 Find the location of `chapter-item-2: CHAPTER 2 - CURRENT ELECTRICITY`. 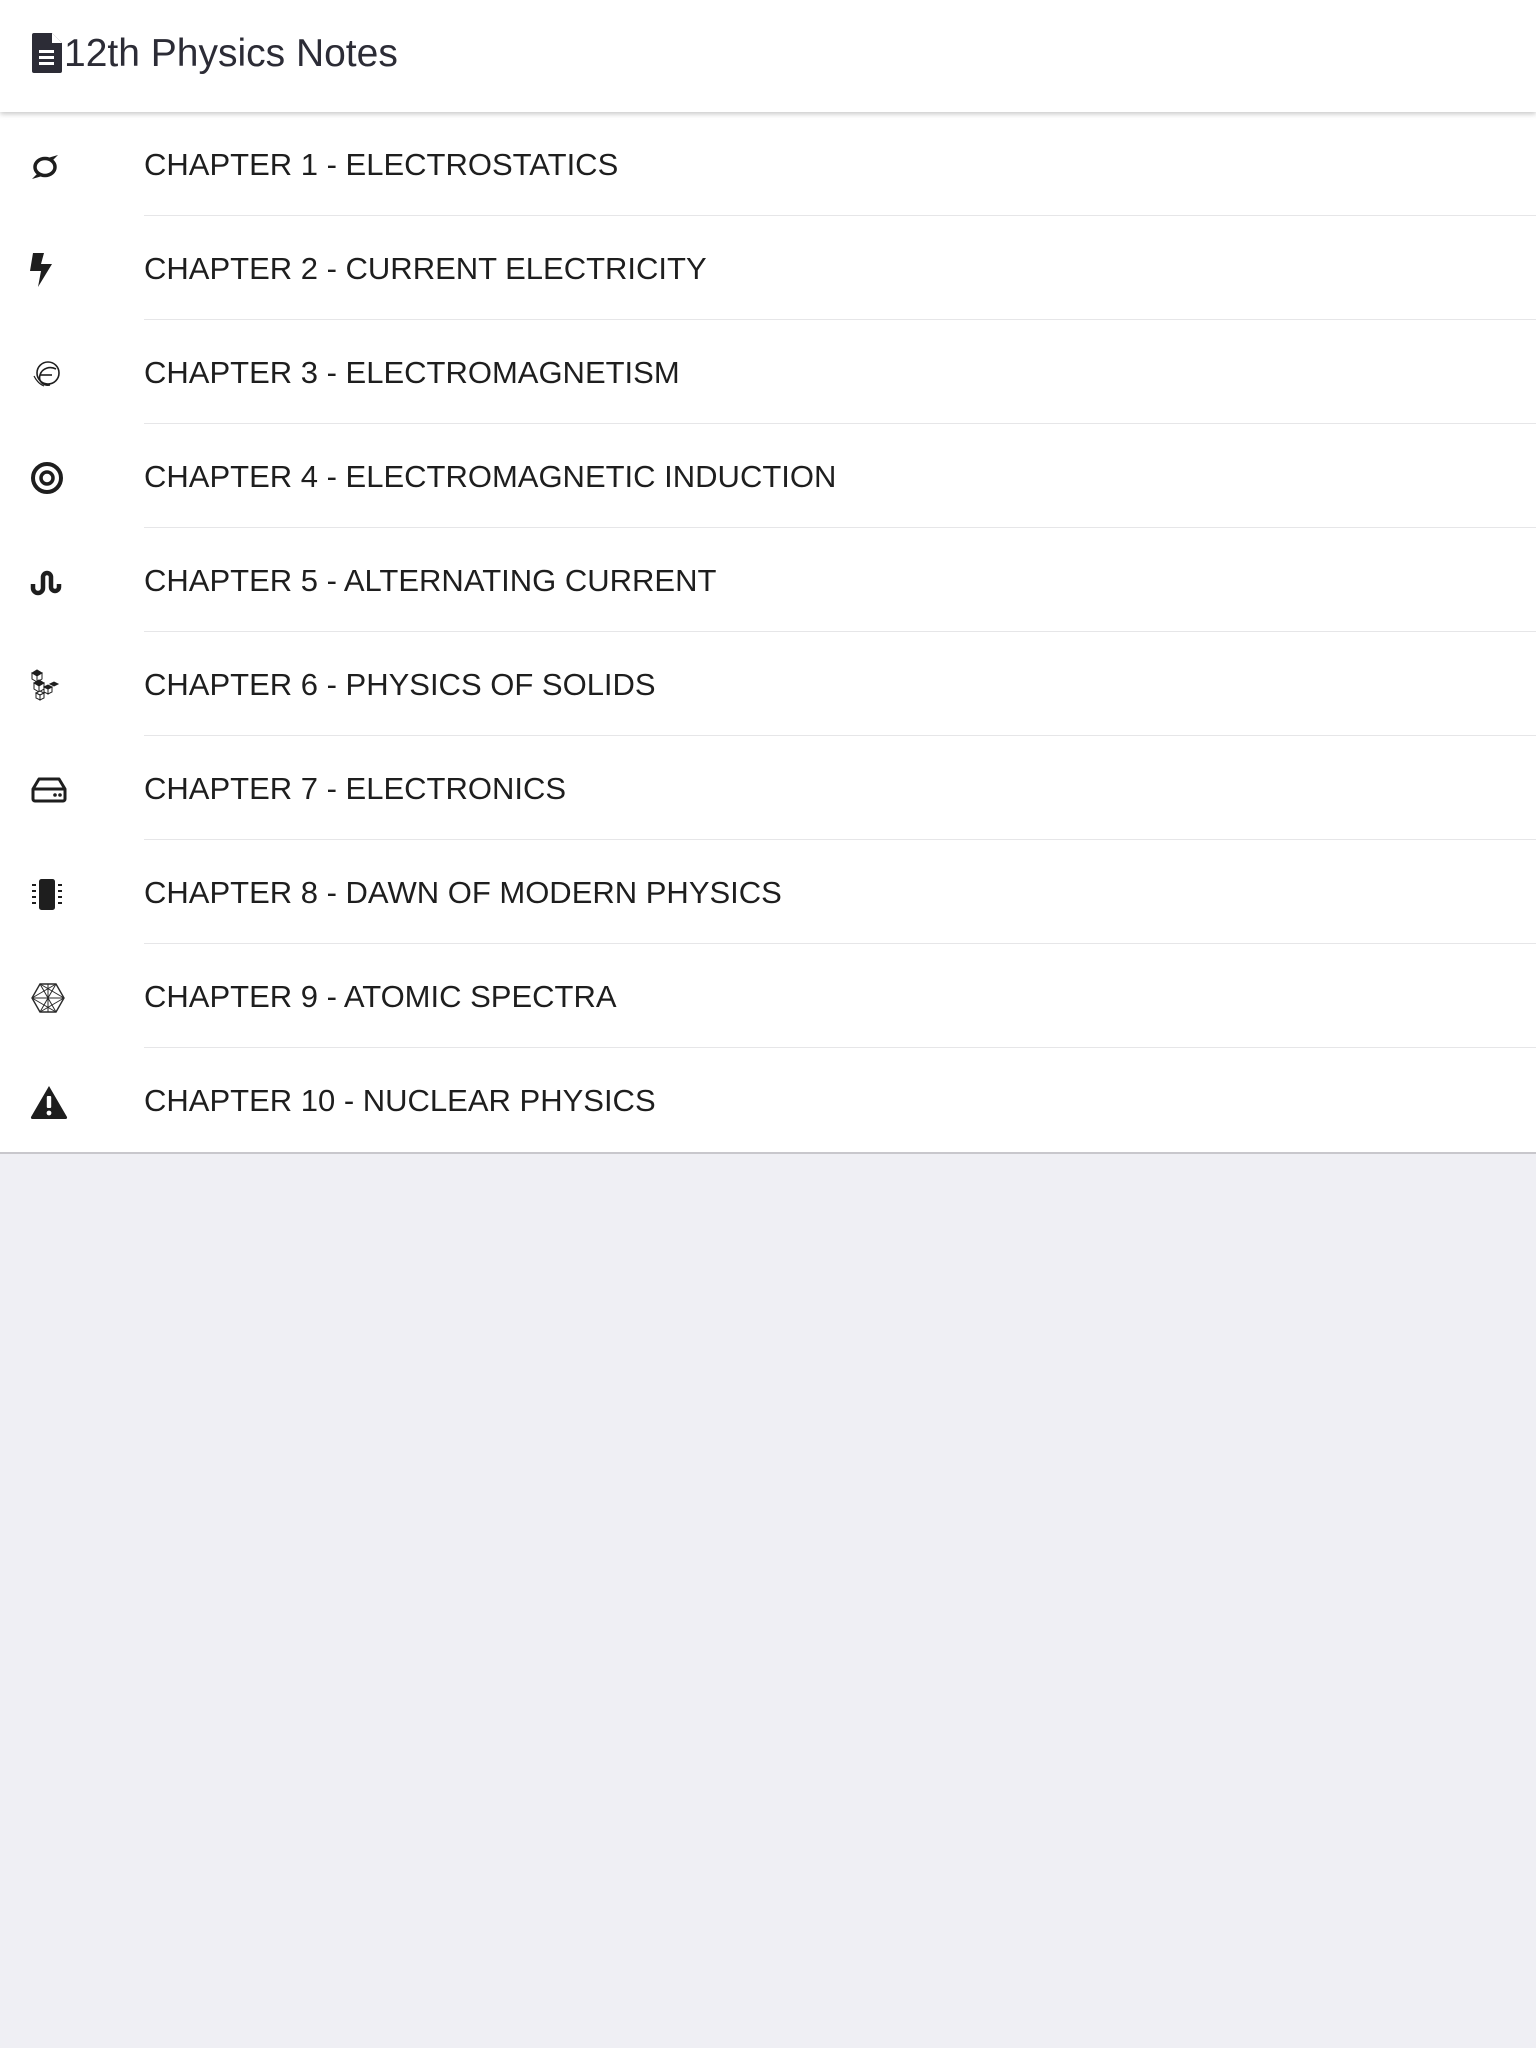

chapter-item-2: CHAPTER 2 - CURRENT ELECTRICITY is located at coordinates (768, 268).